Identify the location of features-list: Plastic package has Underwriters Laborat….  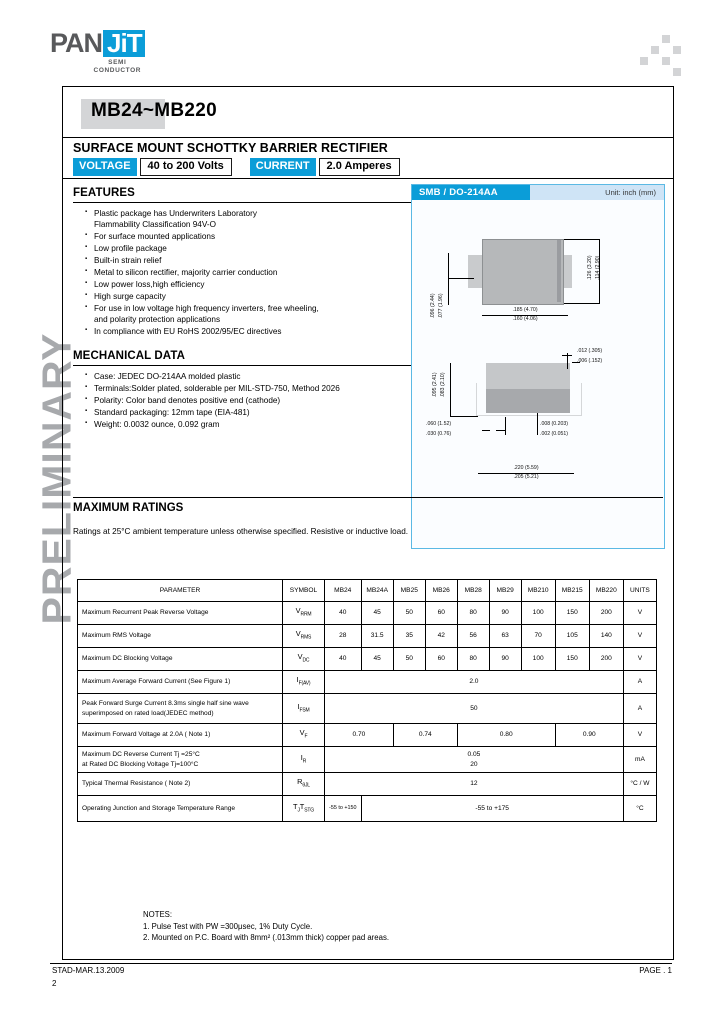
(243, 272).